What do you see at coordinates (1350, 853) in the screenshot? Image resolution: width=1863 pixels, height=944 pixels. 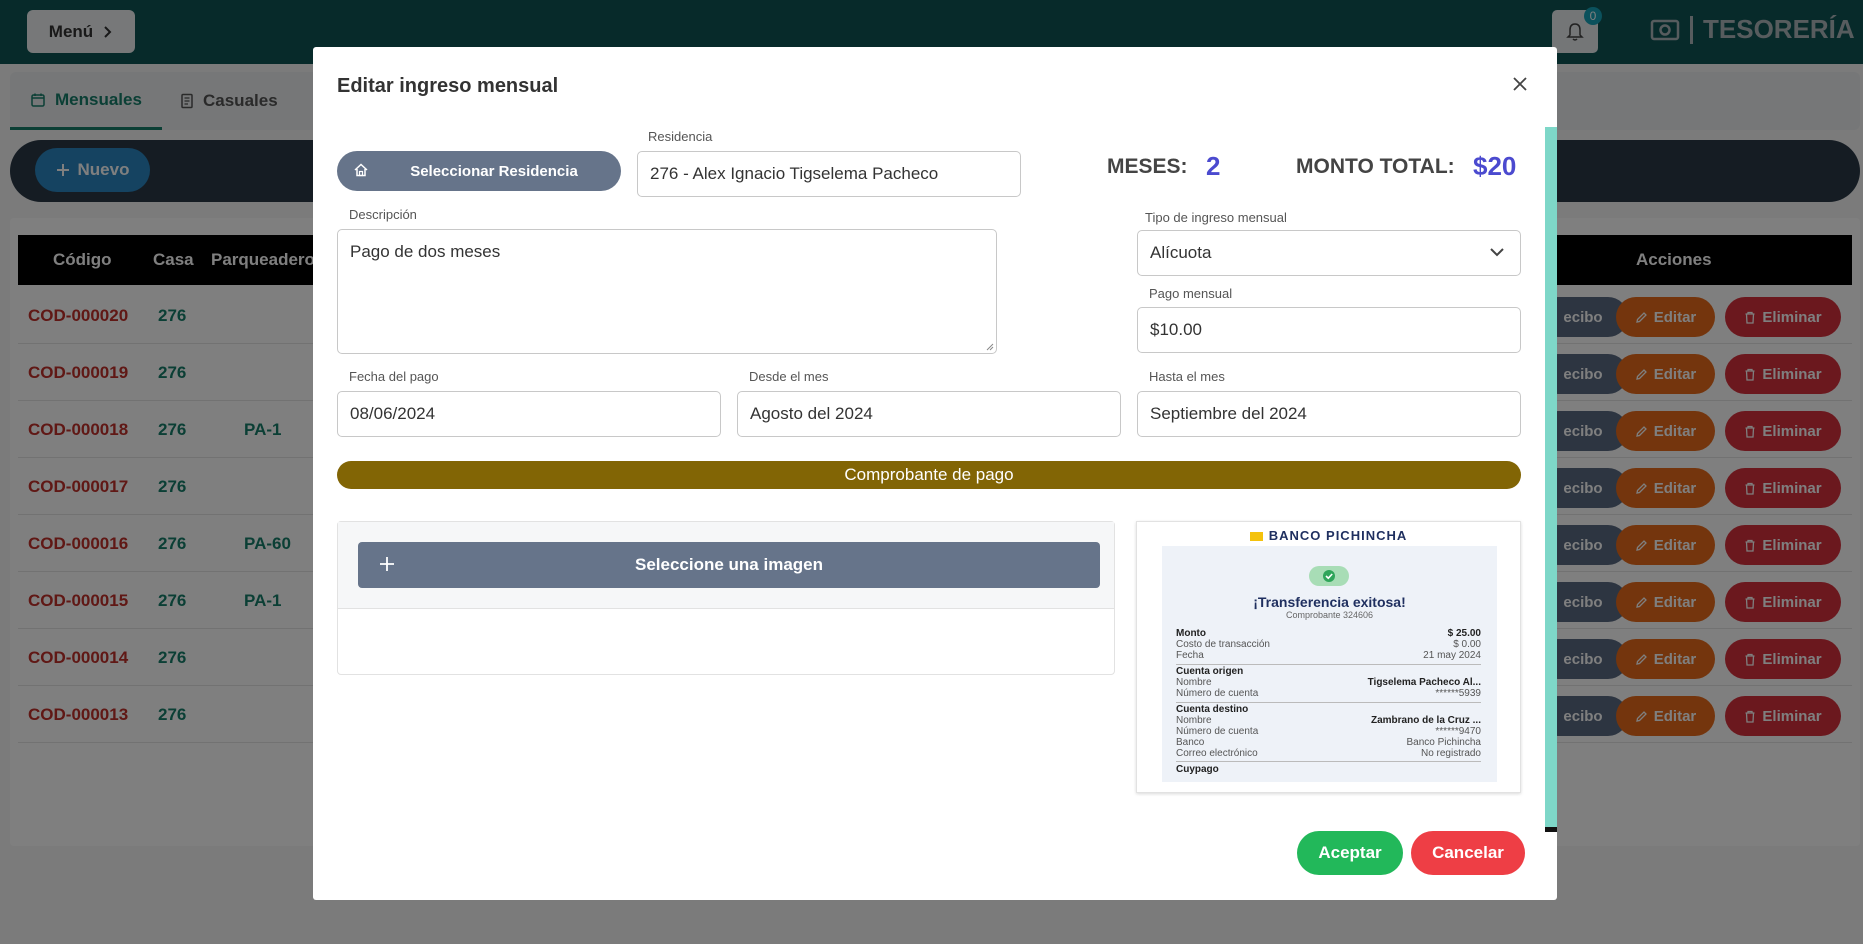 I see `accept-button: Aceptar` at bounding box center [1350, 853].